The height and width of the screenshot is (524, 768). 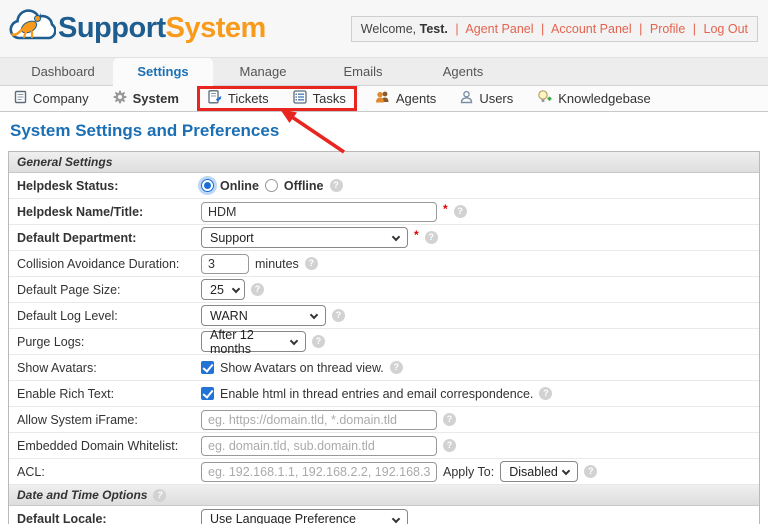 I want to click on minutes-label: minutes, so click(x=277, y=263).